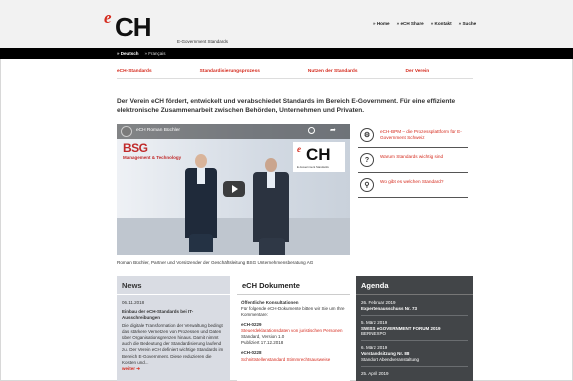 The width and height of the screenshot is (573, 381). Describe the element at coordinates (441, 23) in the screenshot. I see `topnav-kontakt: » Kontakt` at that location.